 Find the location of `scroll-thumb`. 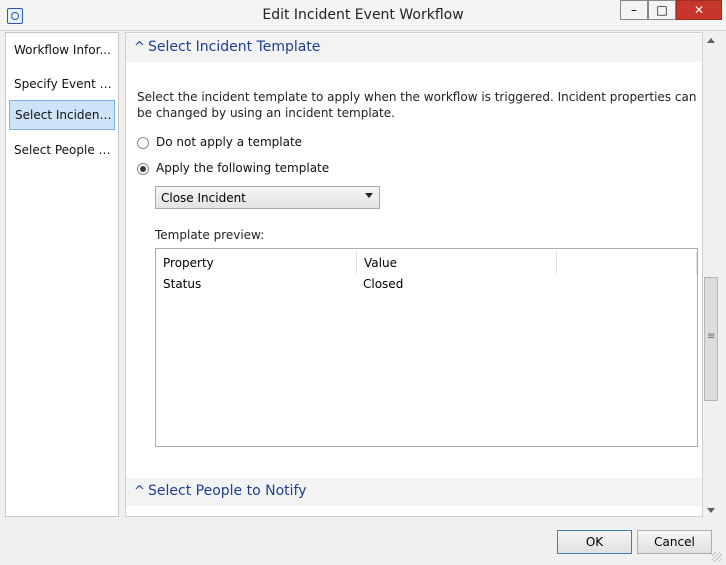

scroll-thumb is located at coordinates (711, 339).